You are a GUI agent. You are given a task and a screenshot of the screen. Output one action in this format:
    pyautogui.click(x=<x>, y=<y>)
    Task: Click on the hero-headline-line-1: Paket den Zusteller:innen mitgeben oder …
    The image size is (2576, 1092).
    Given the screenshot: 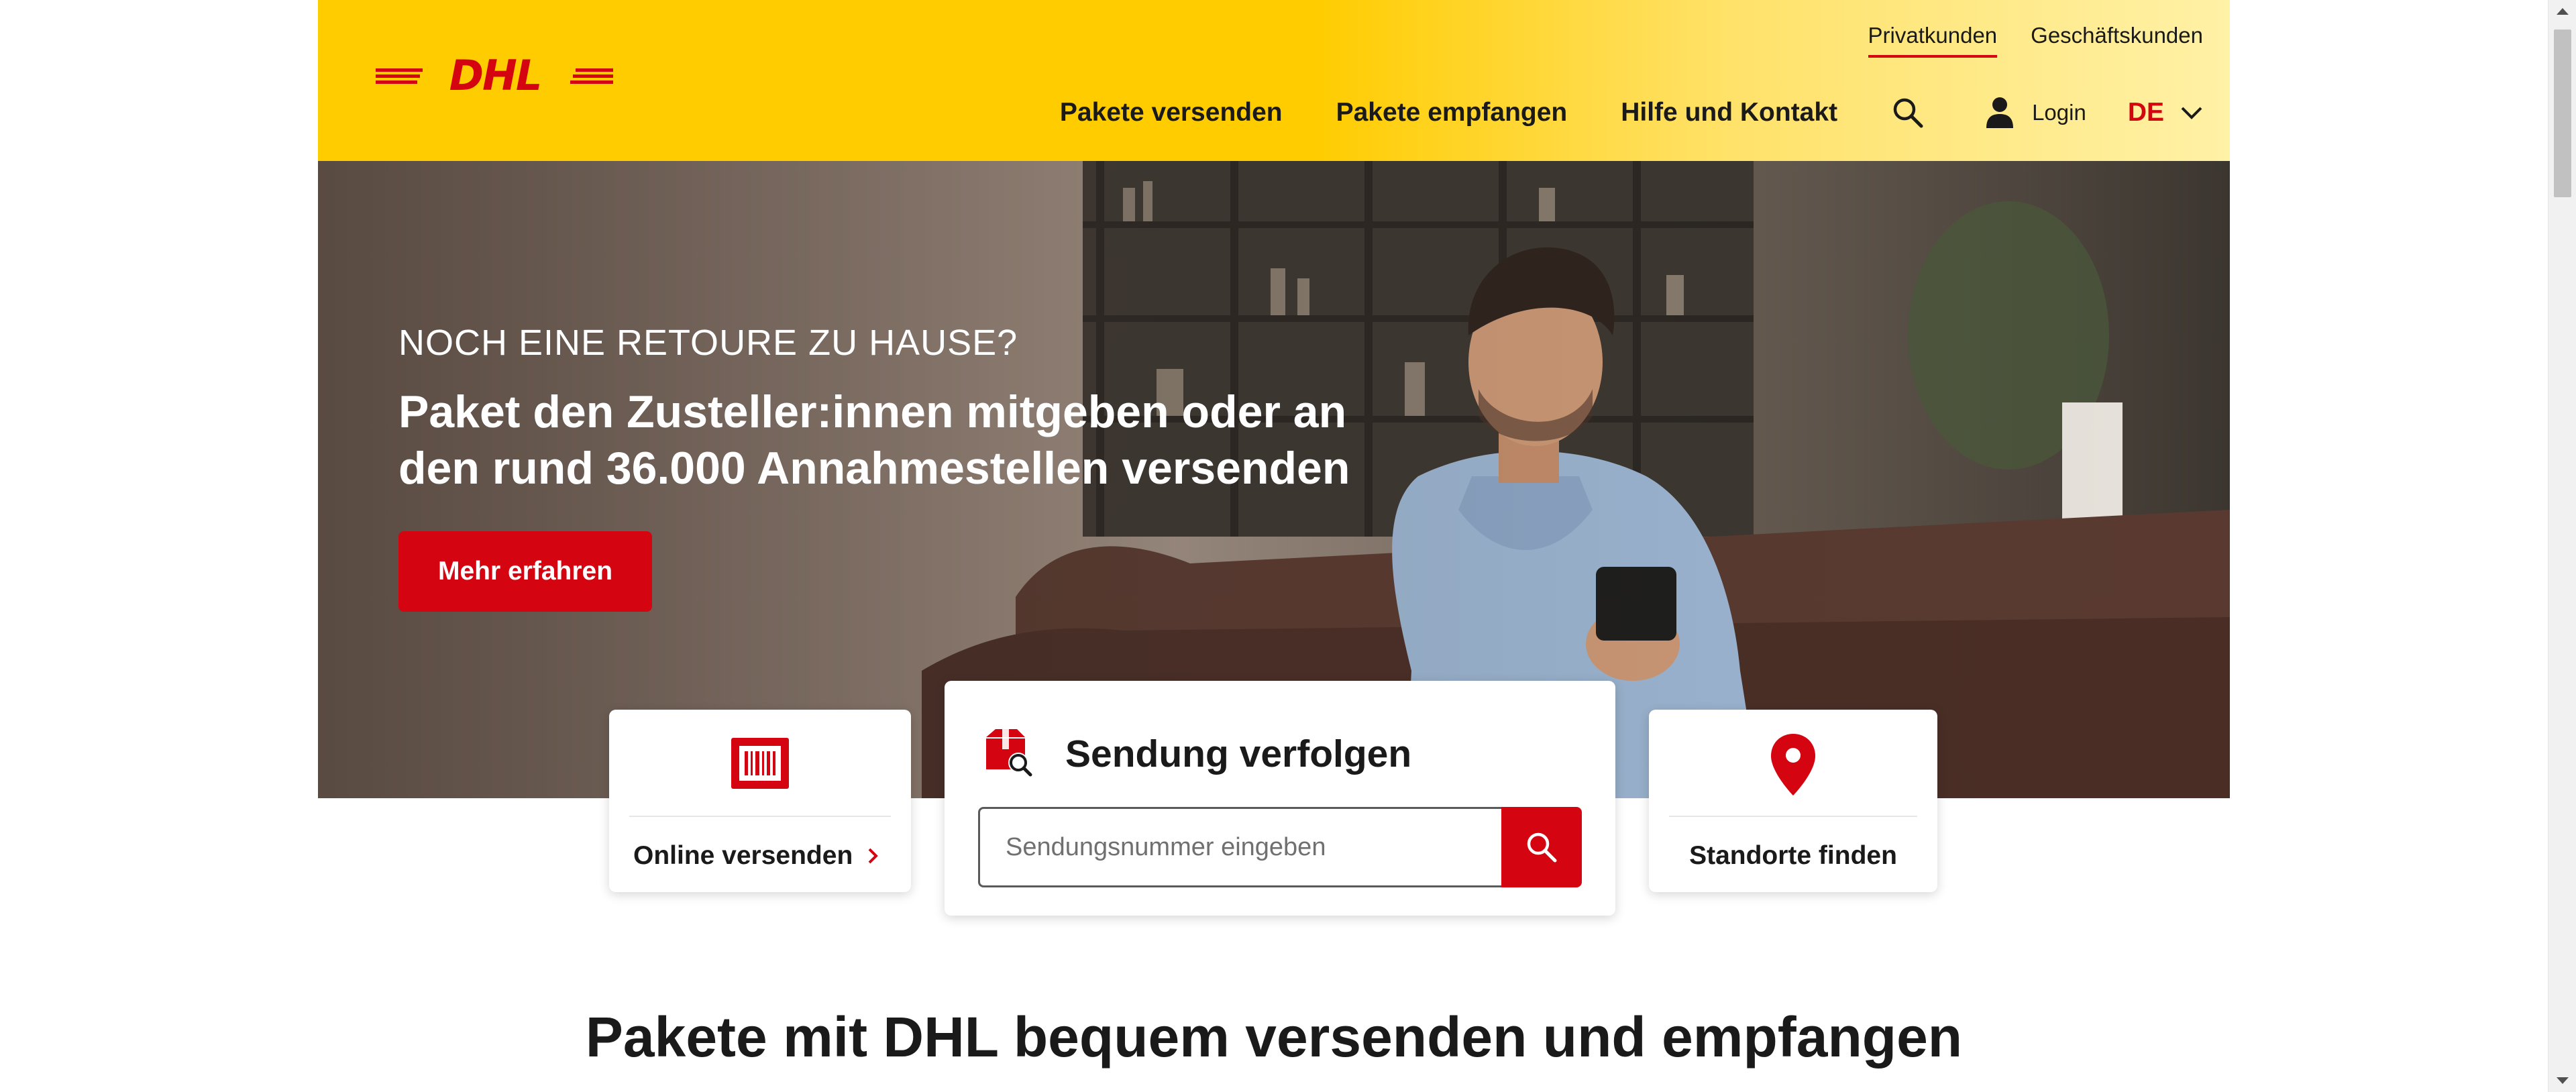 What is the action you would take?
    pyautogui.click(x=872, y=412)
    